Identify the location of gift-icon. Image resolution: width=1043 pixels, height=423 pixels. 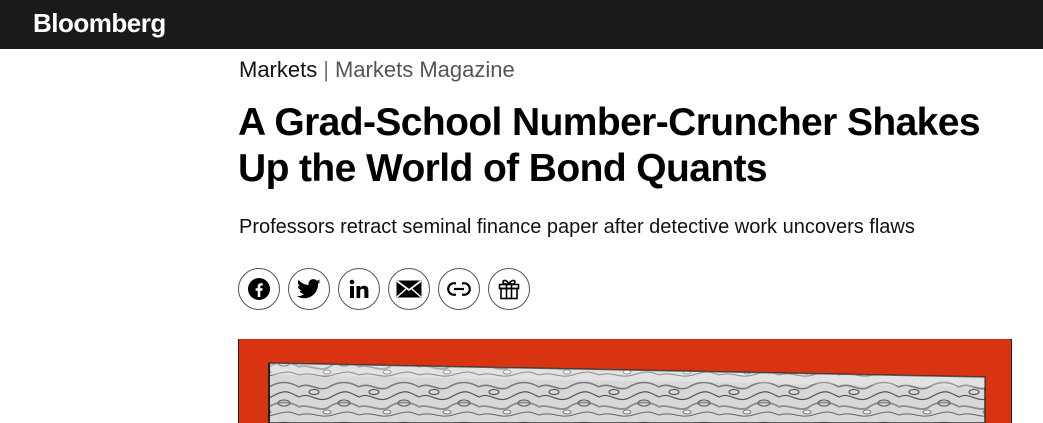
(509, 289).